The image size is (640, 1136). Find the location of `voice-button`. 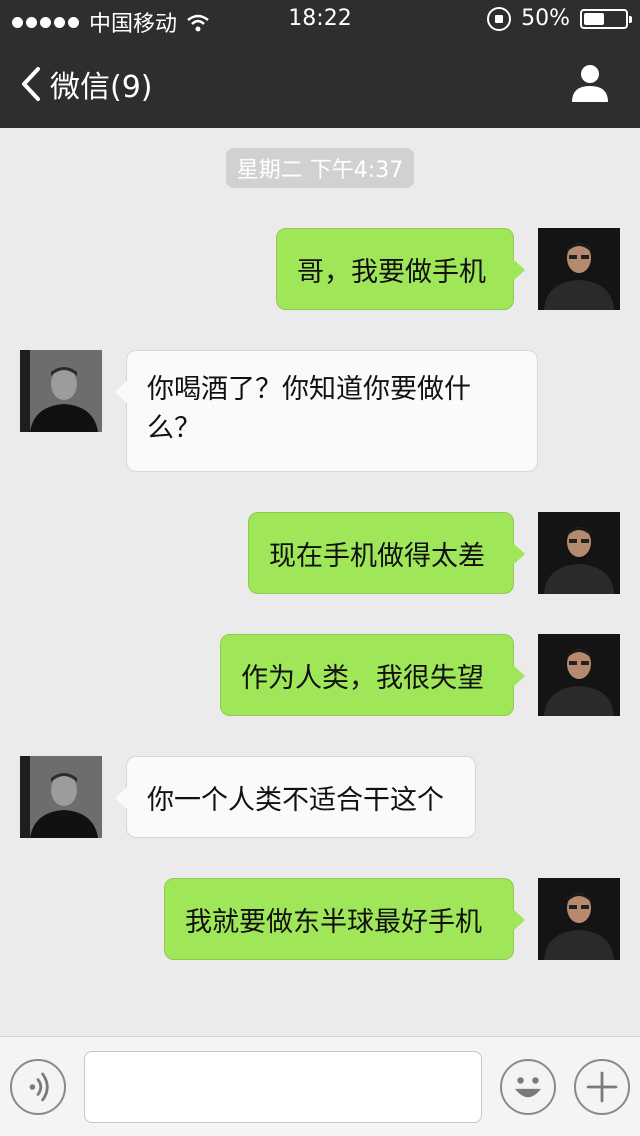

voice-button is located at coordinates (38, 1087).